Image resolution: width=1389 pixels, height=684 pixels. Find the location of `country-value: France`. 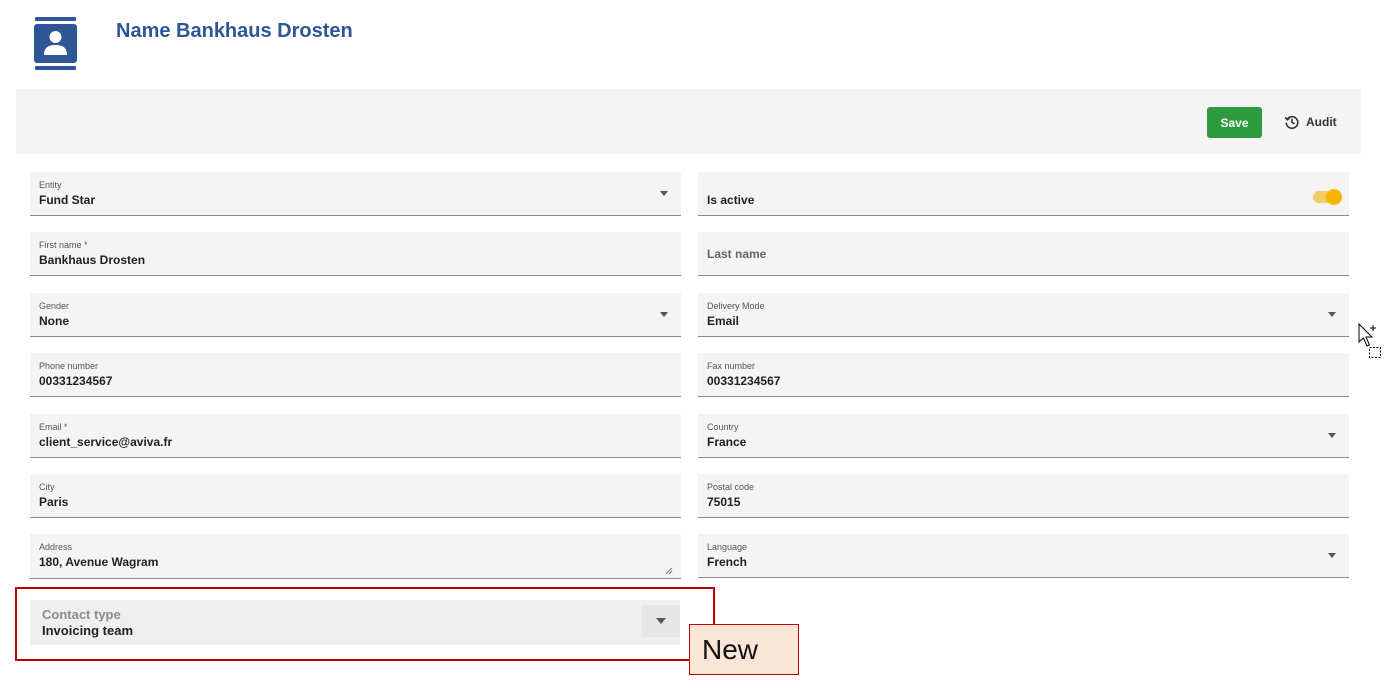

country-value: France is located at coordinates (727, 442).